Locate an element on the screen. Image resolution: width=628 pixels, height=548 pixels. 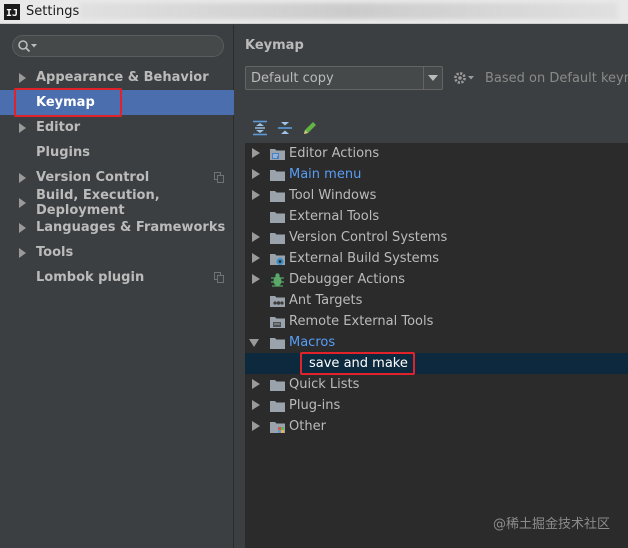
remote-tools-folder-icon is located at coordinates (277, 322).